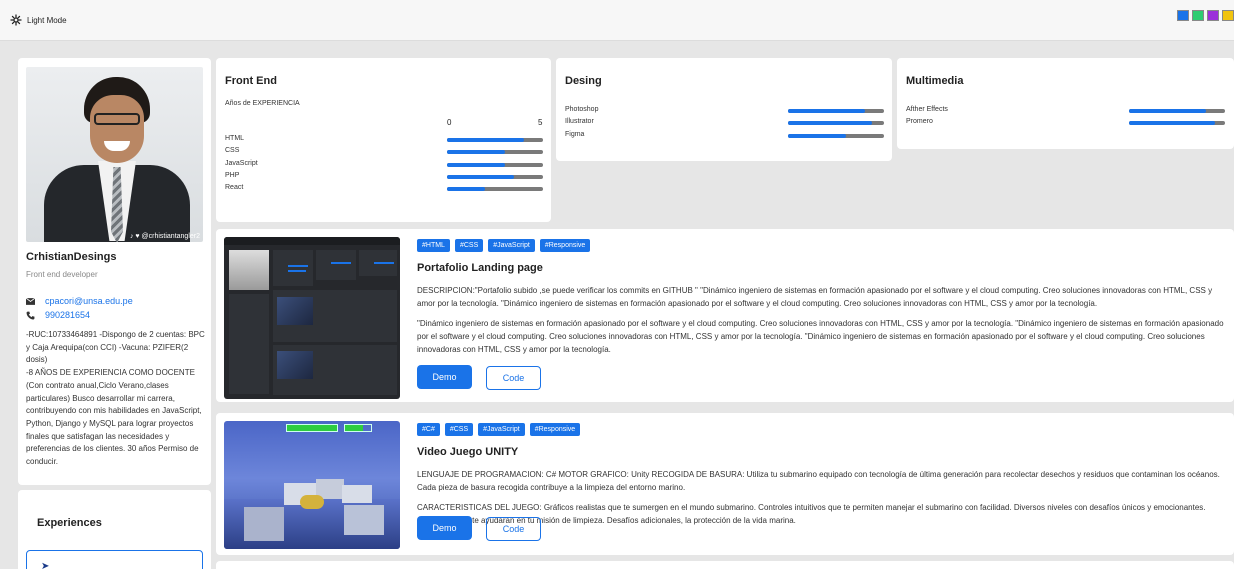  Describe the element at coordinates (45, 565) in the screenshot. I see `experience-logo-icon: ➤` at that location.